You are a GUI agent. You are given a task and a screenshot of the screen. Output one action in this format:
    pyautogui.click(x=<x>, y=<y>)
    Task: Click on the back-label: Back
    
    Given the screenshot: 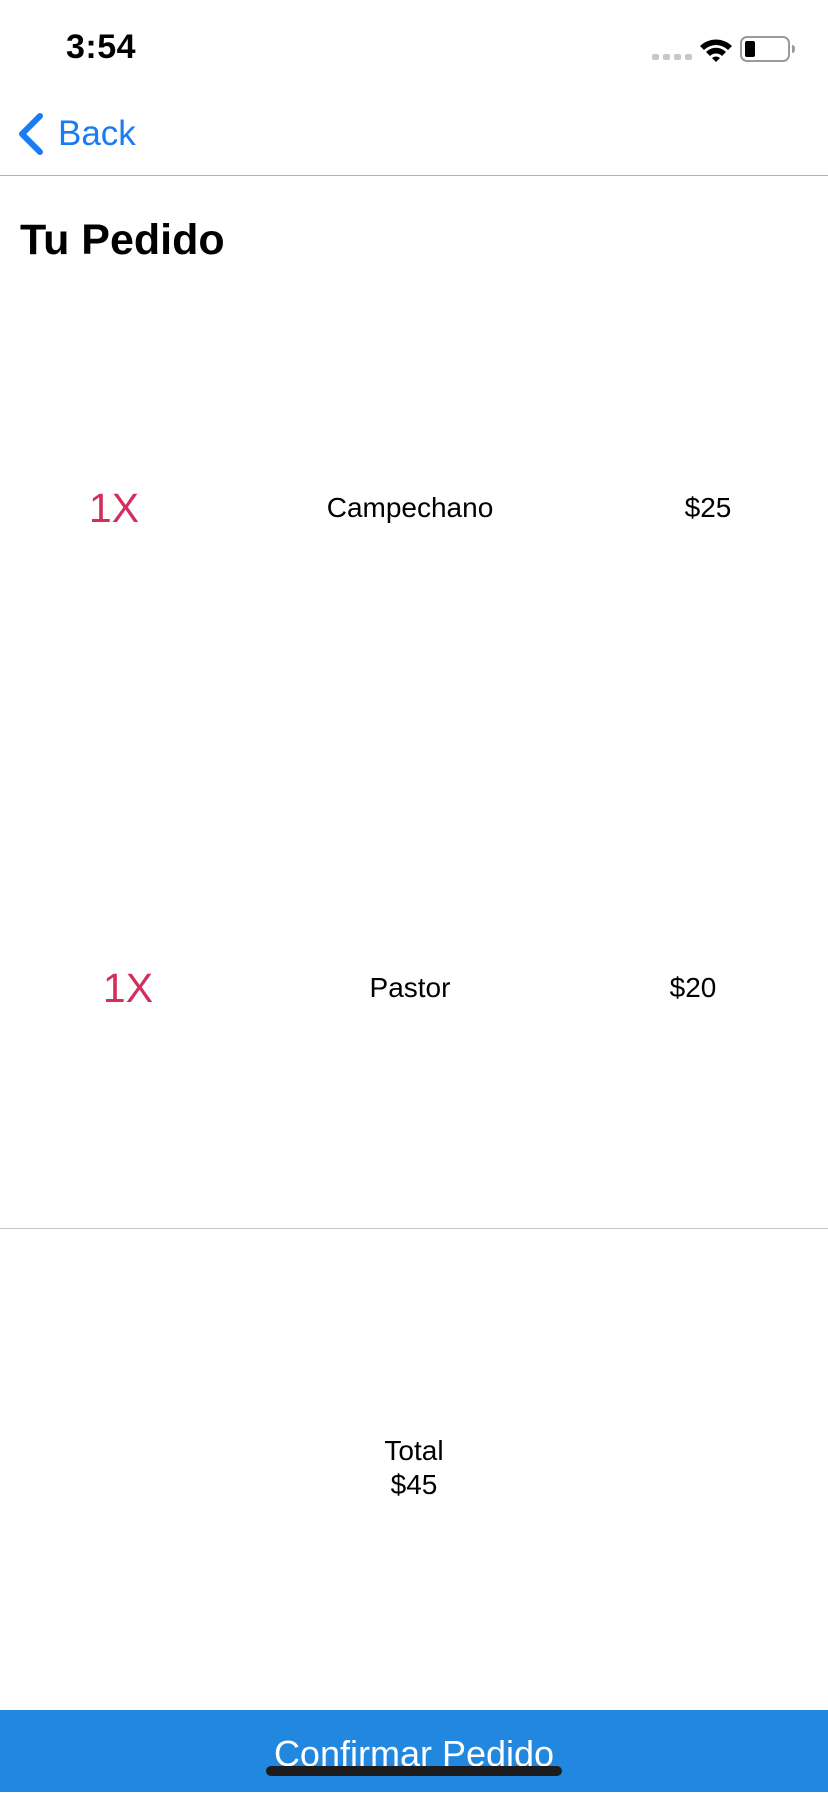 What is the action you would take?
    pyautogui.click(x=97, y=133)
    